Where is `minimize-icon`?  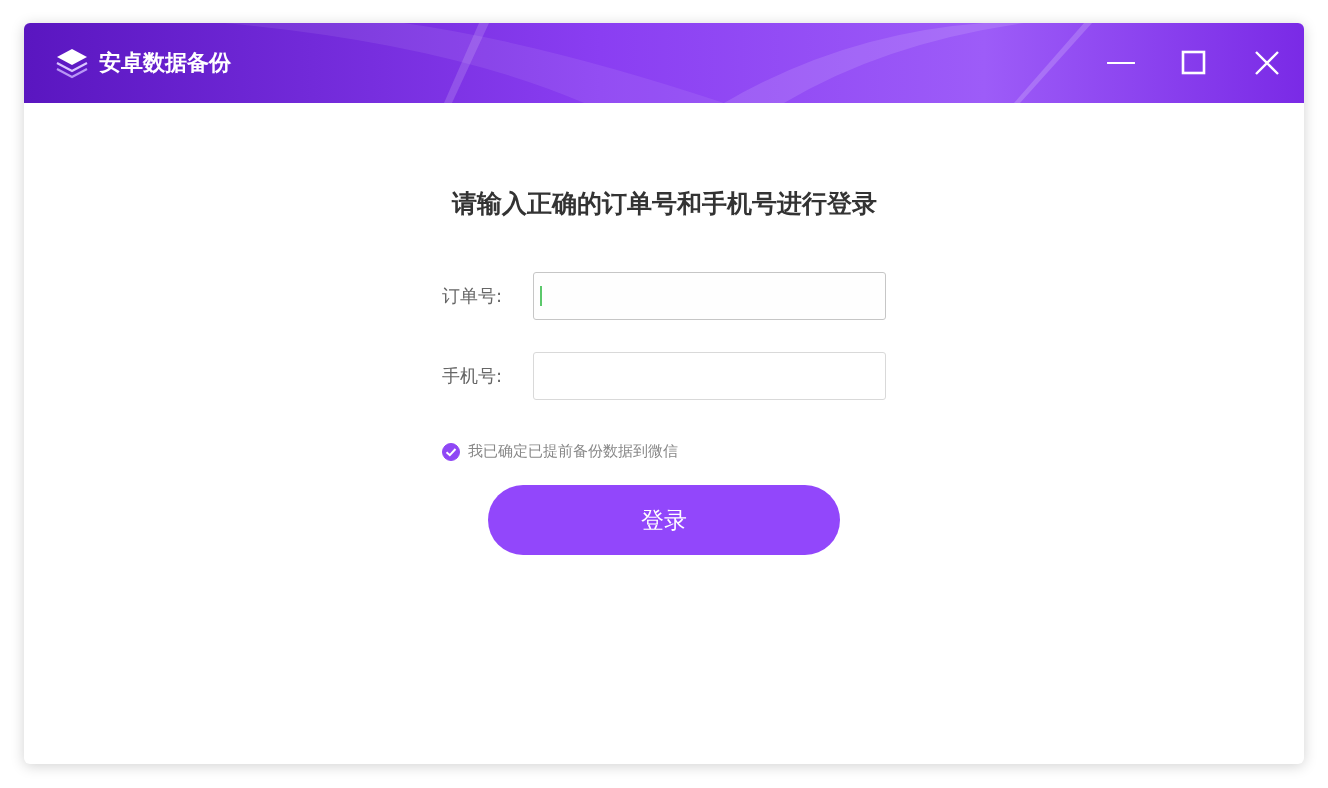
minimize-icon is located at coordinates (1121, 63).